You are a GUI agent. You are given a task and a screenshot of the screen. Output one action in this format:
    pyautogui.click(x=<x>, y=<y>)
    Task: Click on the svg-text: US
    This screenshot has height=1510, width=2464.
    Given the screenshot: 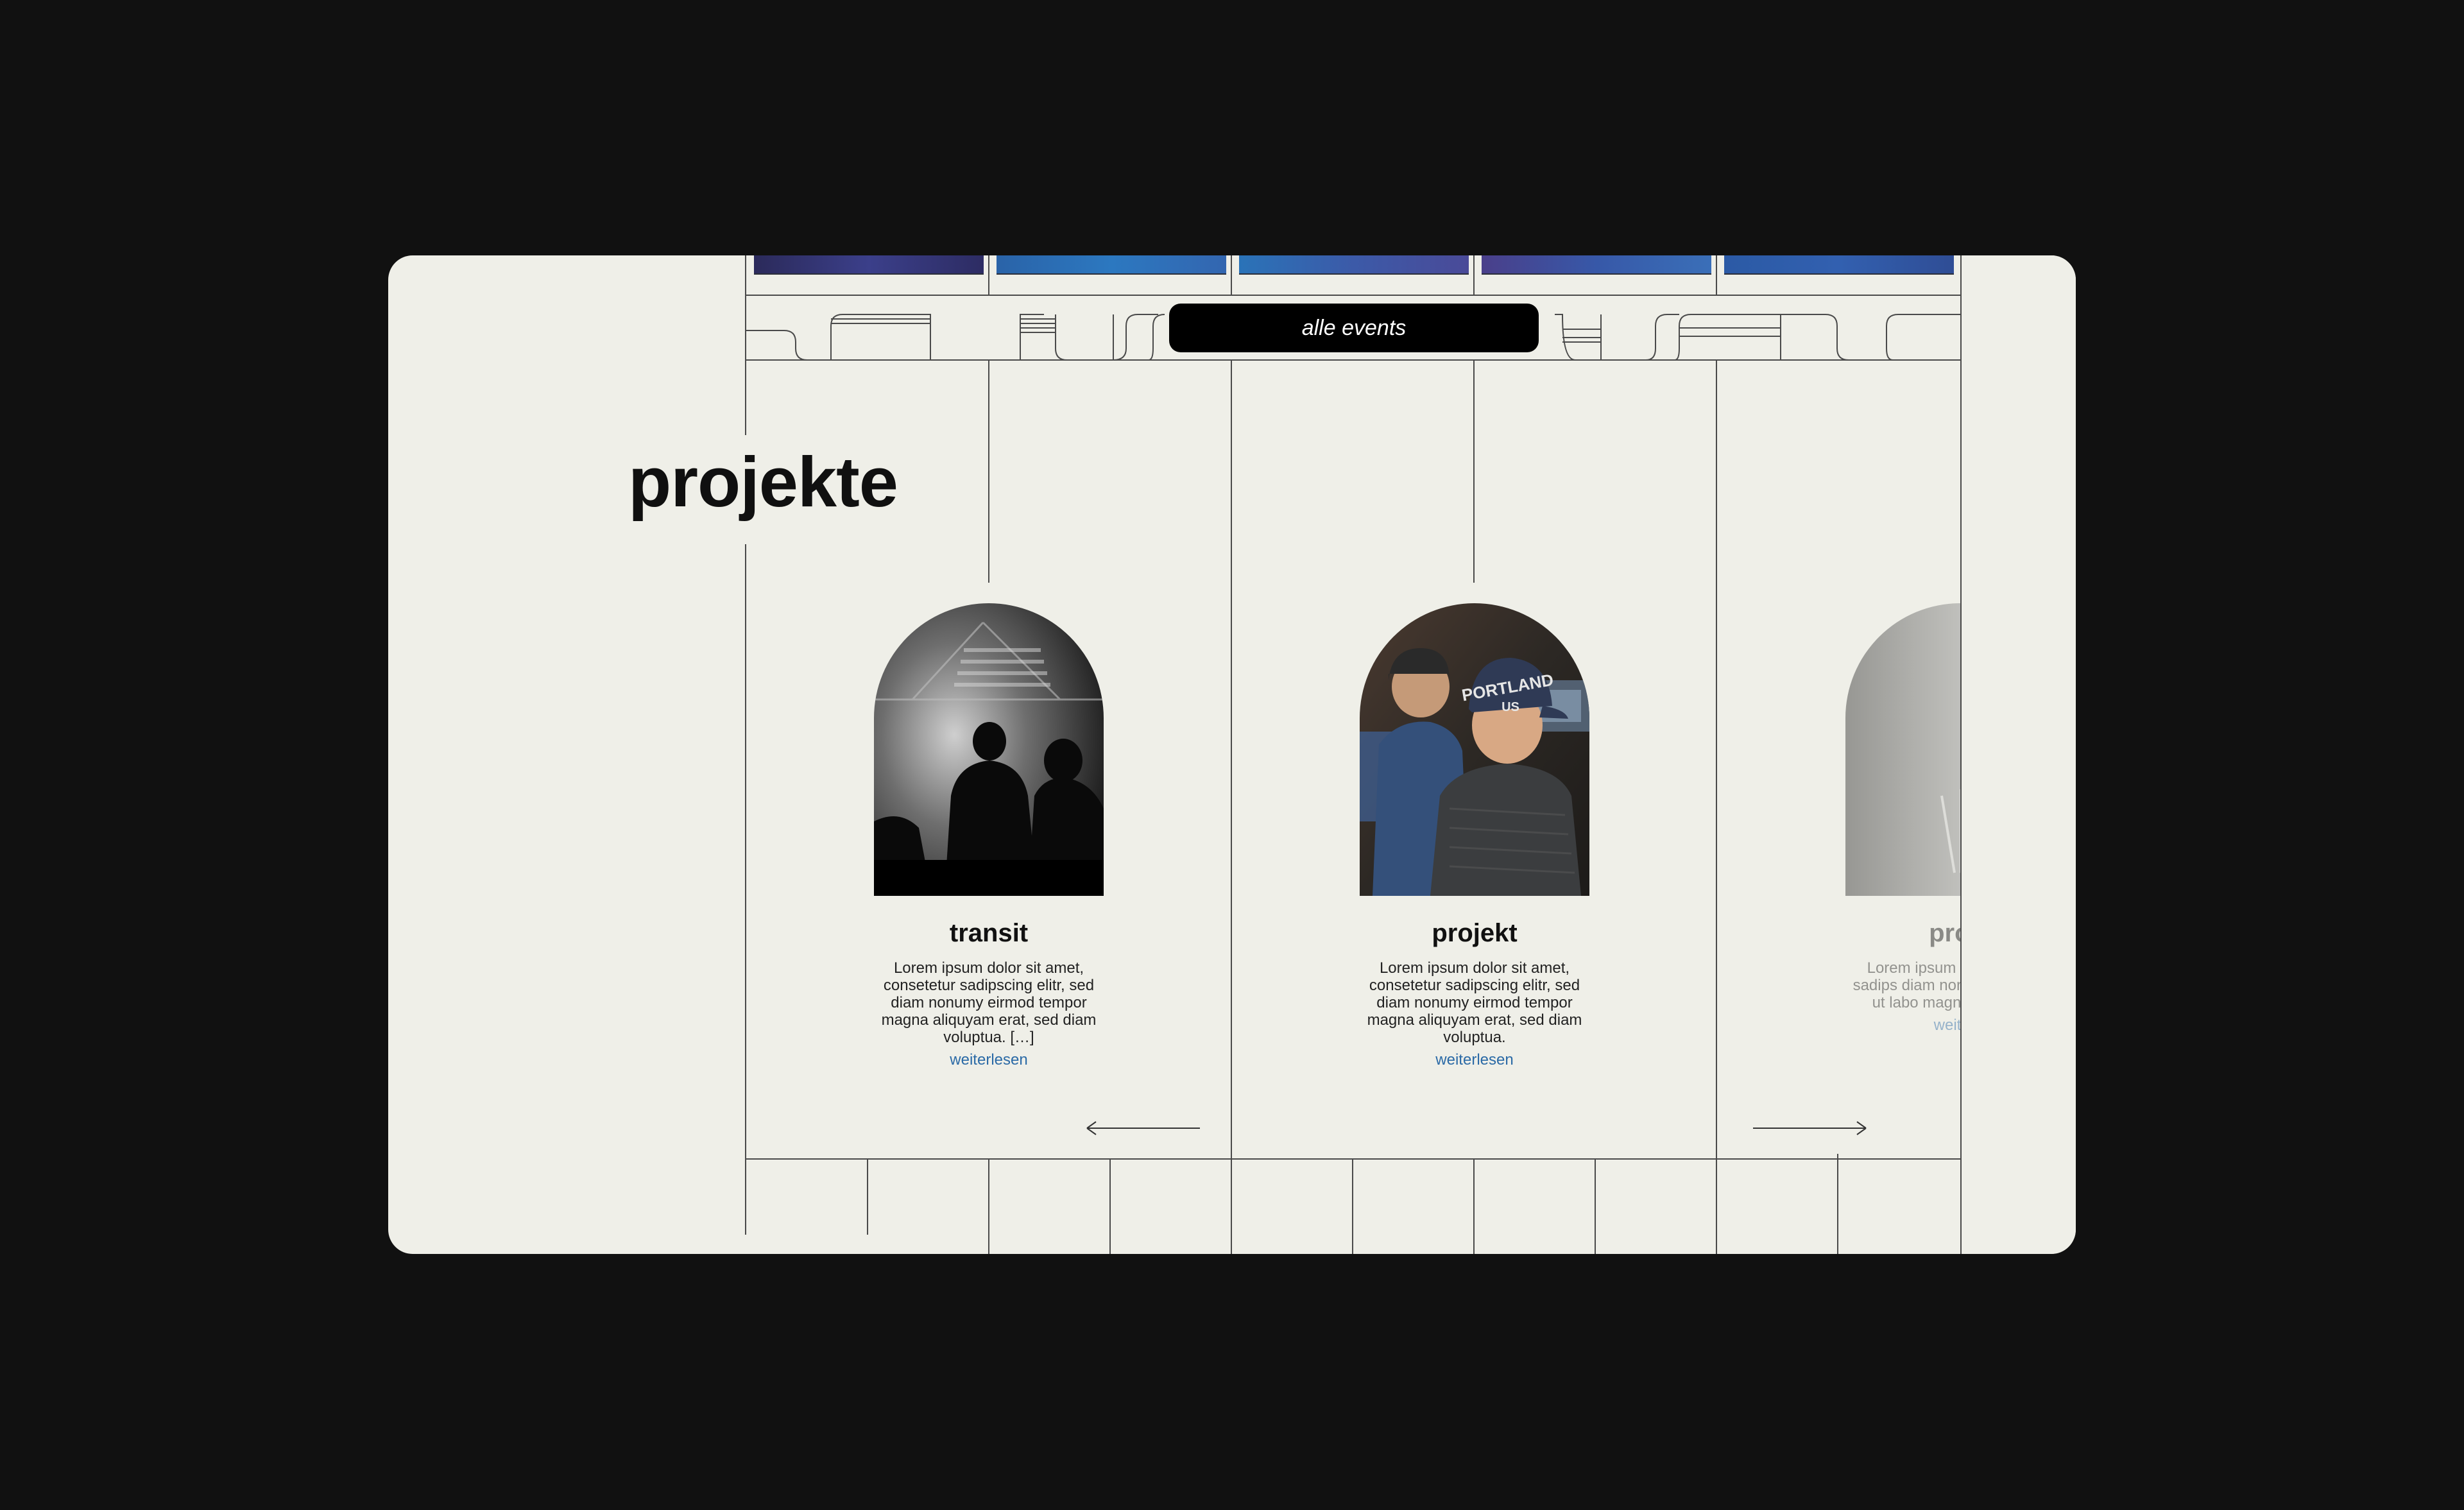 What is the action you would take?
    pyautogui.click(x=1510, y=707)
    